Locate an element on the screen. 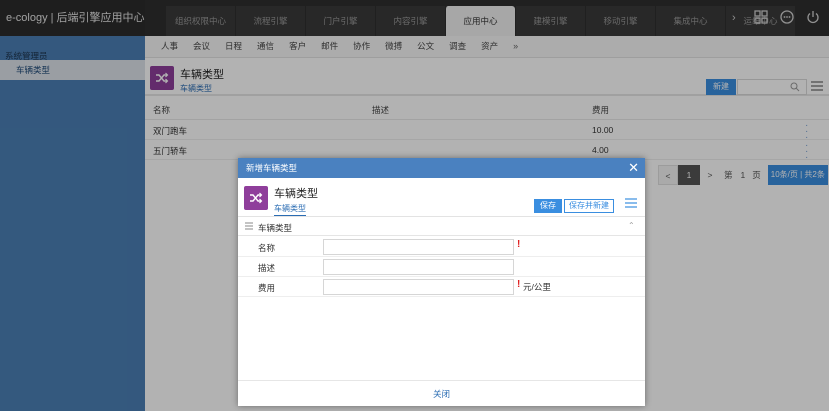 This screenshot has width=829, height=411. form-row-cost: 费用 ! 元/公里 is located at coordinates (441, 287).